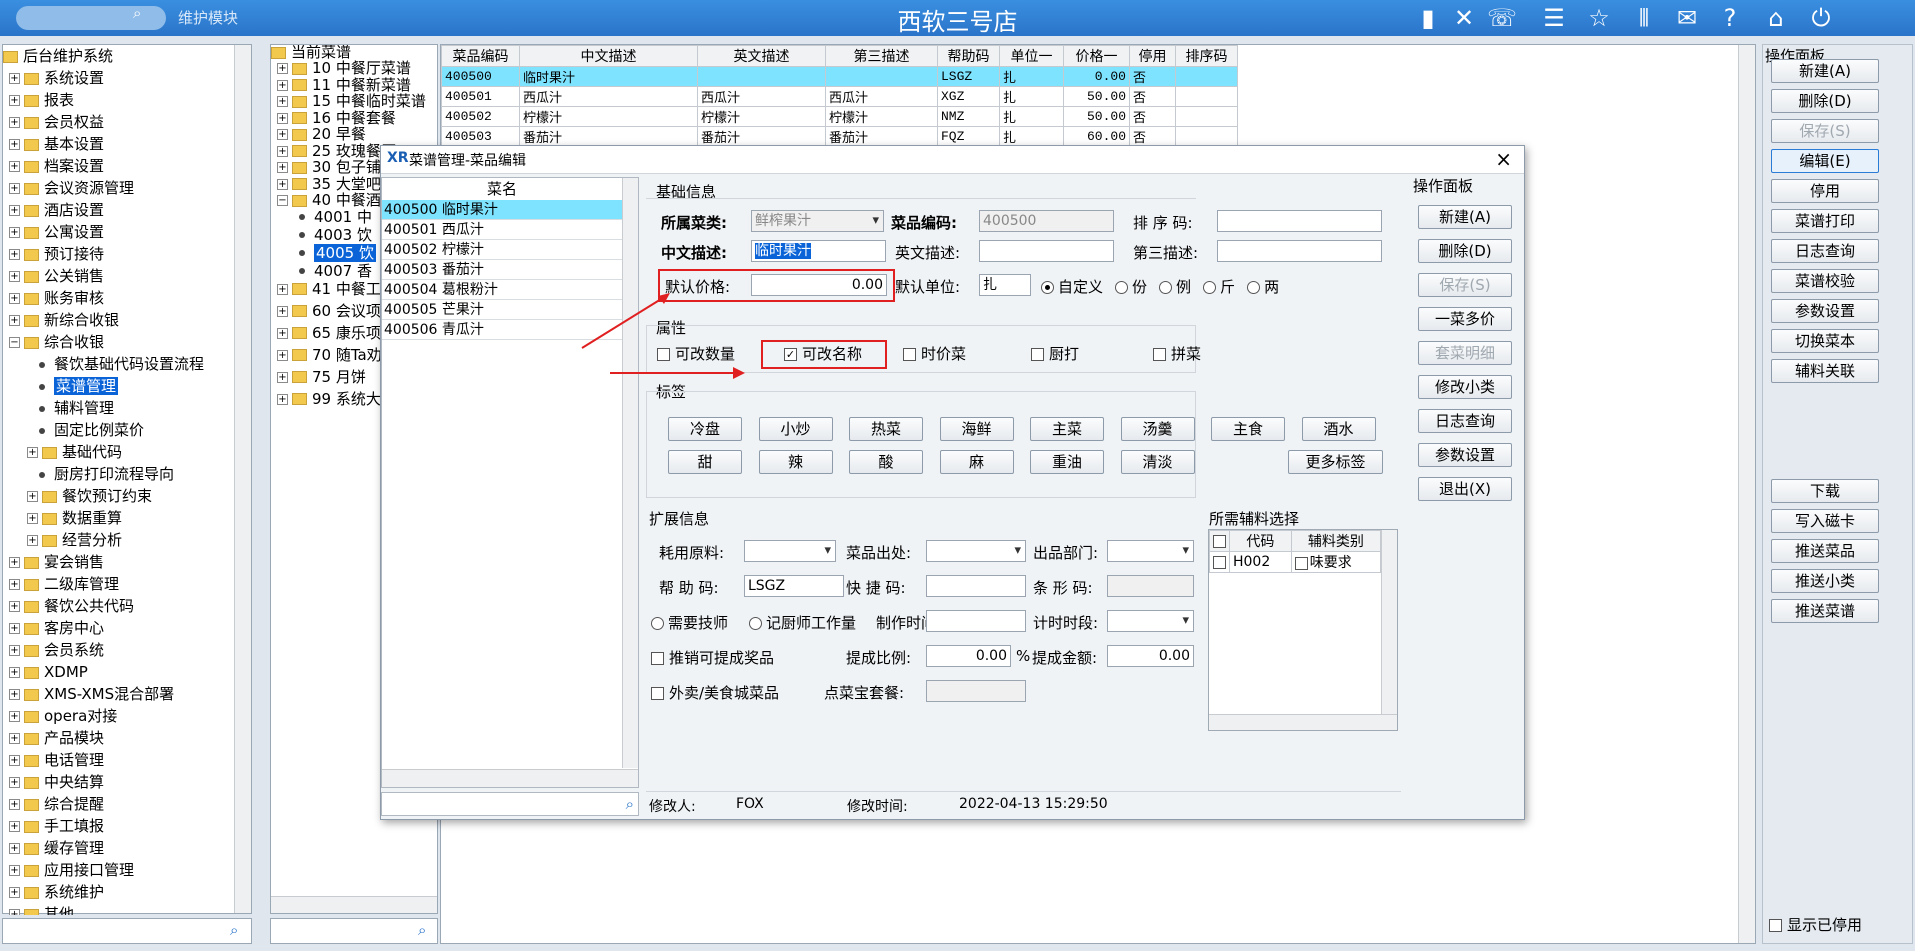 This screenshot has height=951, width=1915. I want to click on list-item: 400503 番茄汁, so click(502, 270).